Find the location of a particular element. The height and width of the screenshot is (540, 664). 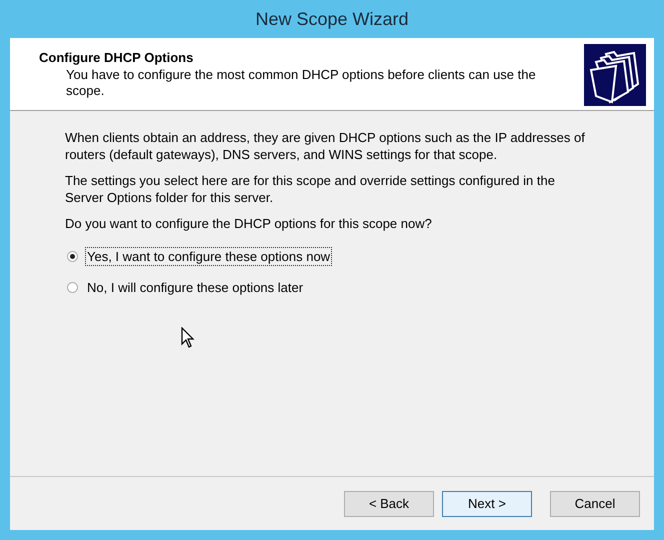

next-button: Next > is located at coordinates (487, 503).